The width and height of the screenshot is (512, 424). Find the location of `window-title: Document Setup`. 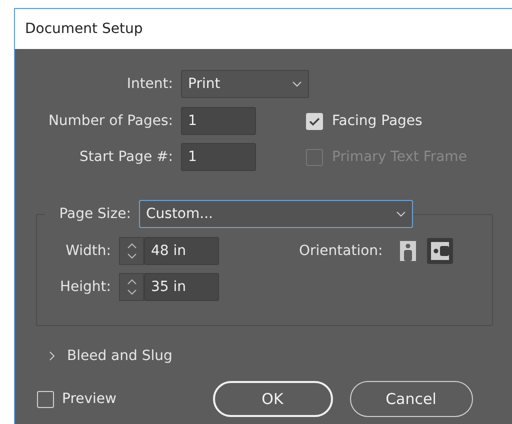

window-title: Document Setup is located at coordinates (84, 29).